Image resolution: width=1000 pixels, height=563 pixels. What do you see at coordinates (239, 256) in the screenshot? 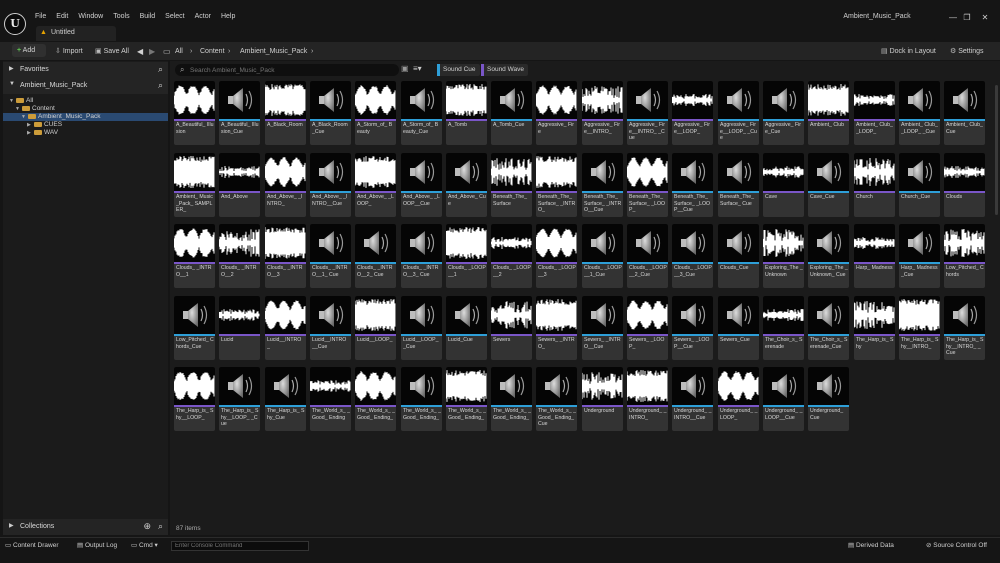
I see `sound-wave-tile: Clouds_ _INTRO__2` at bounding box center [239, 256].